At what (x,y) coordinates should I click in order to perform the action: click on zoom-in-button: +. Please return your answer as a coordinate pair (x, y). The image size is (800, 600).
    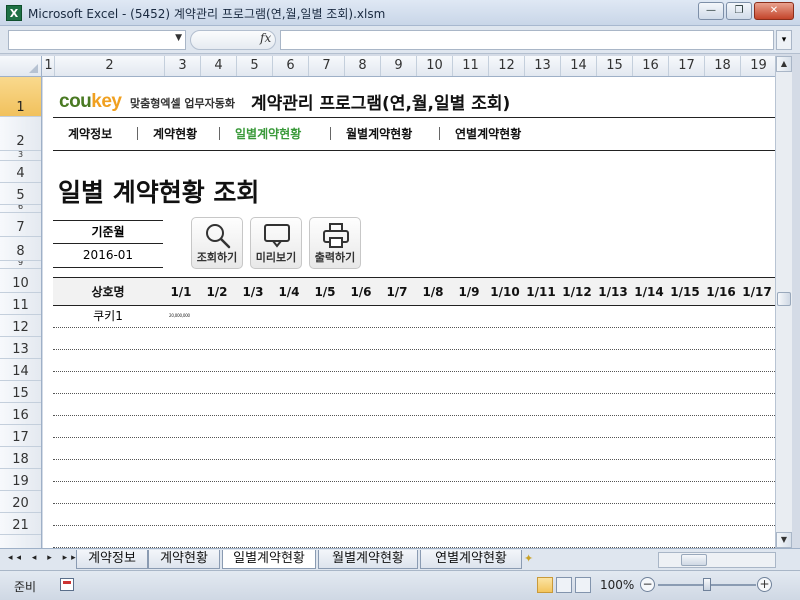
    Looking at the image, I should click on (764, 584).